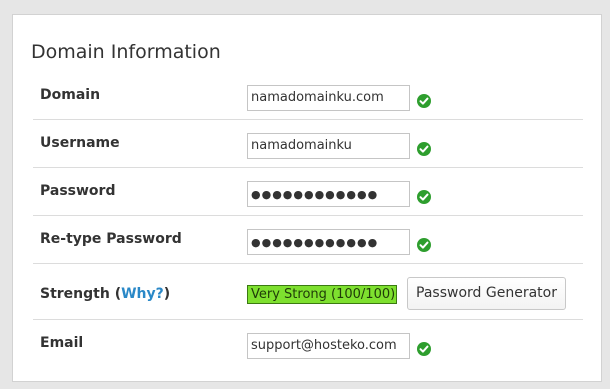 The height and width of the screenshot is (389, 610). Describe the element at coordinates (78, 191) in the screenshot. I see `password-label: Password` at that location.